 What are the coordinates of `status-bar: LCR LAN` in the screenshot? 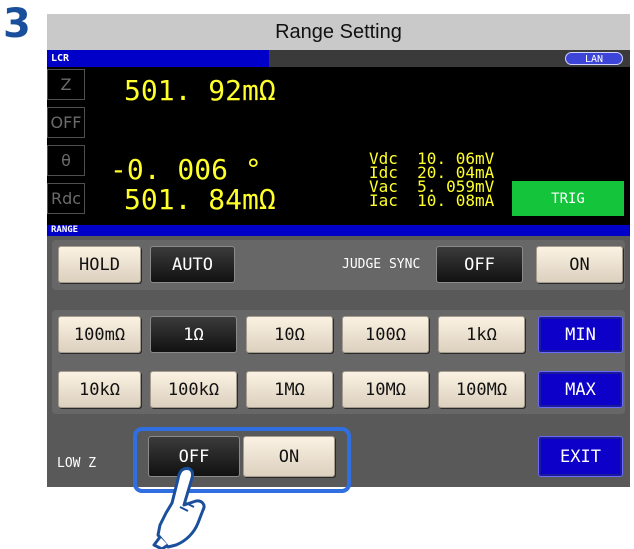 It's located at (338, 58).